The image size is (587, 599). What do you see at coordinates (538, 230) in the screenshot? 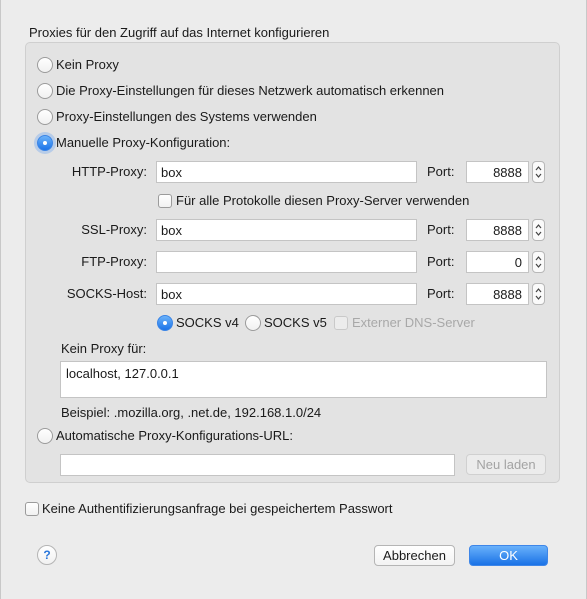
I see `ssl-port-stepper-icon` at bounding box center [538, 230].